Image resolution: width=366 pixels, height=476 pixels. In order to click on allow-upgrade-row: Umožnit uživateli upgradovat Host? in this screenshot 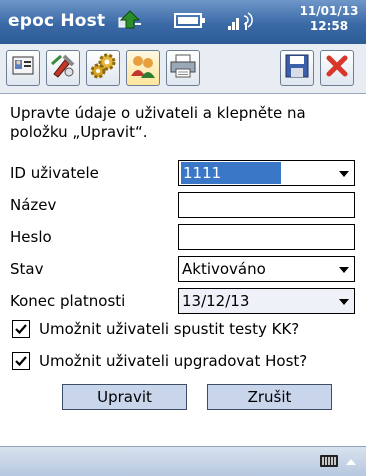, I will do `click(185, 362)`.